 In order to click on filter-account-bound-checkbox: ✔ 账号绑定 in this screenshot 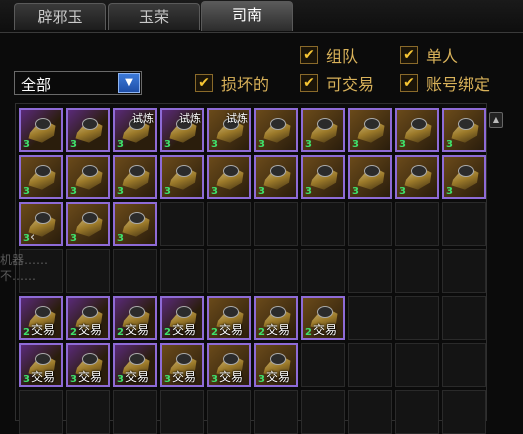, I will do `click(445, 83)`.